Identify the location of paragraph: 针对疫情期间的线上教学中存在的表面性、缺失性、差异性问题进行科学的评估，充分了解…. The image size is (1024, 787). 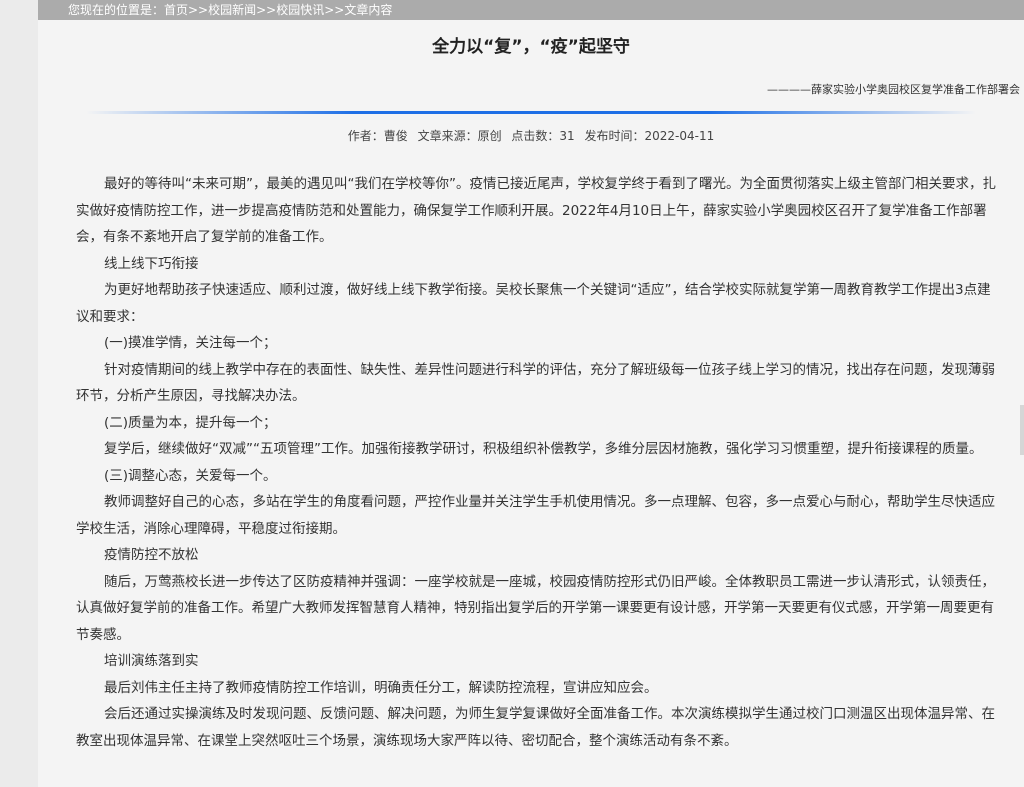
(535, 383).